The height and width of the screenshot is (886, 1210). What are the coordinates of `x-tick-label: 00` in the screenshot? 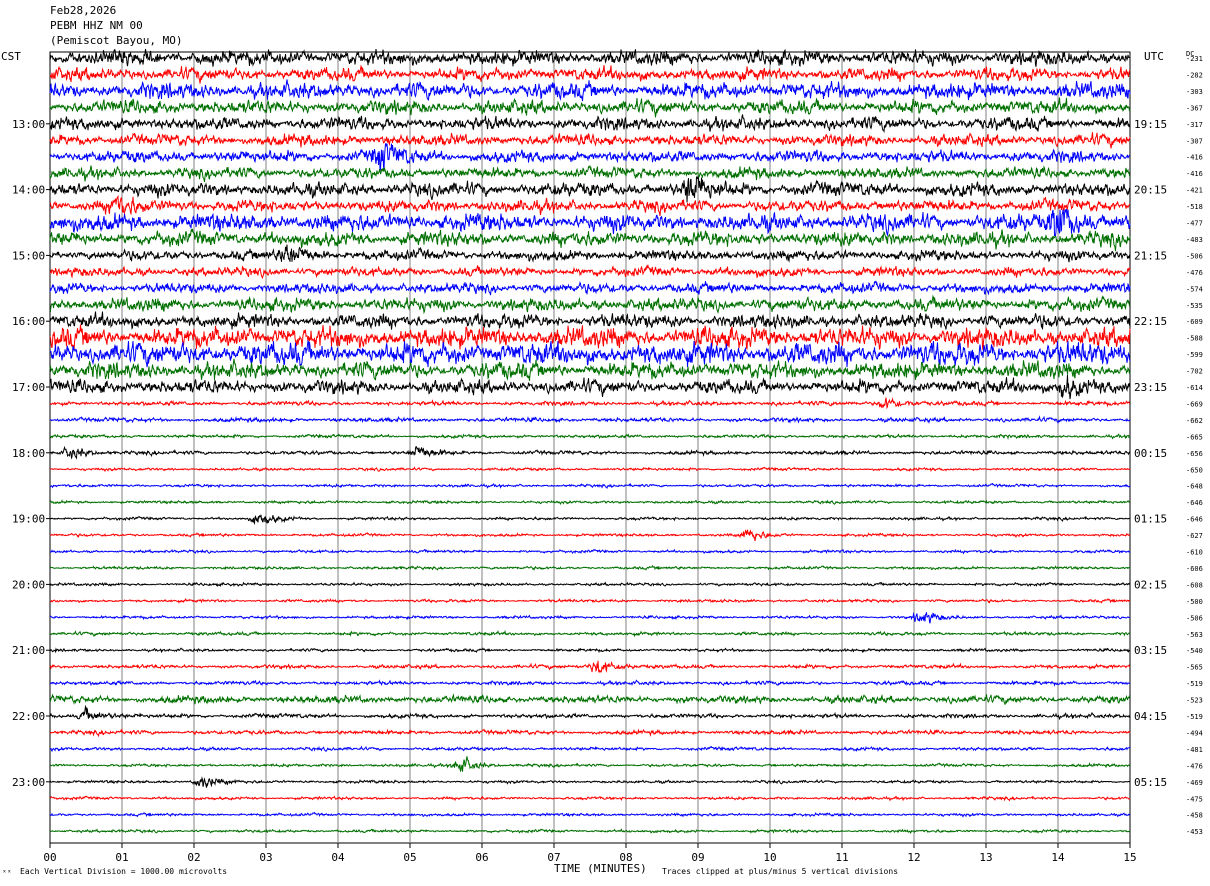 It's located at (49, 857).